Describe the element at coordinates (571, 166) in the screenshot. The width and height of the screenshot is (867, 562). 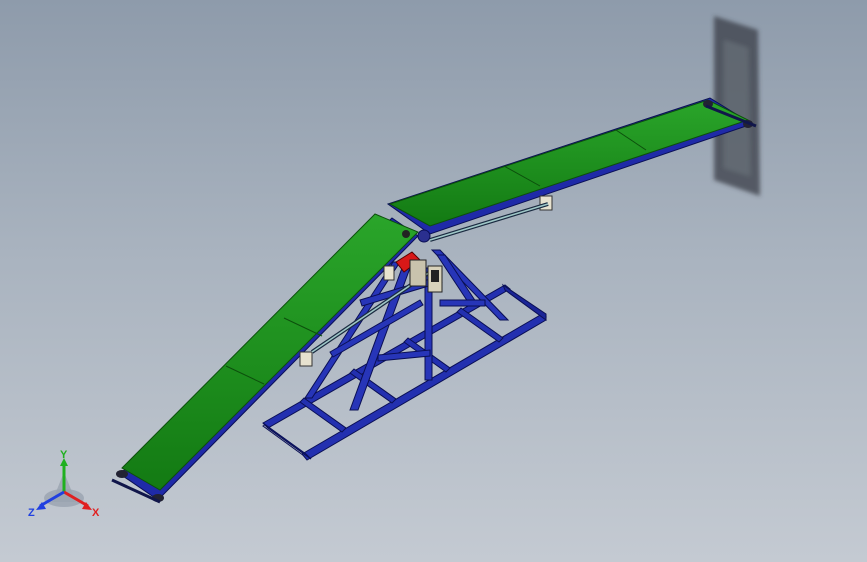
I see `conveyor-upper` at that location.